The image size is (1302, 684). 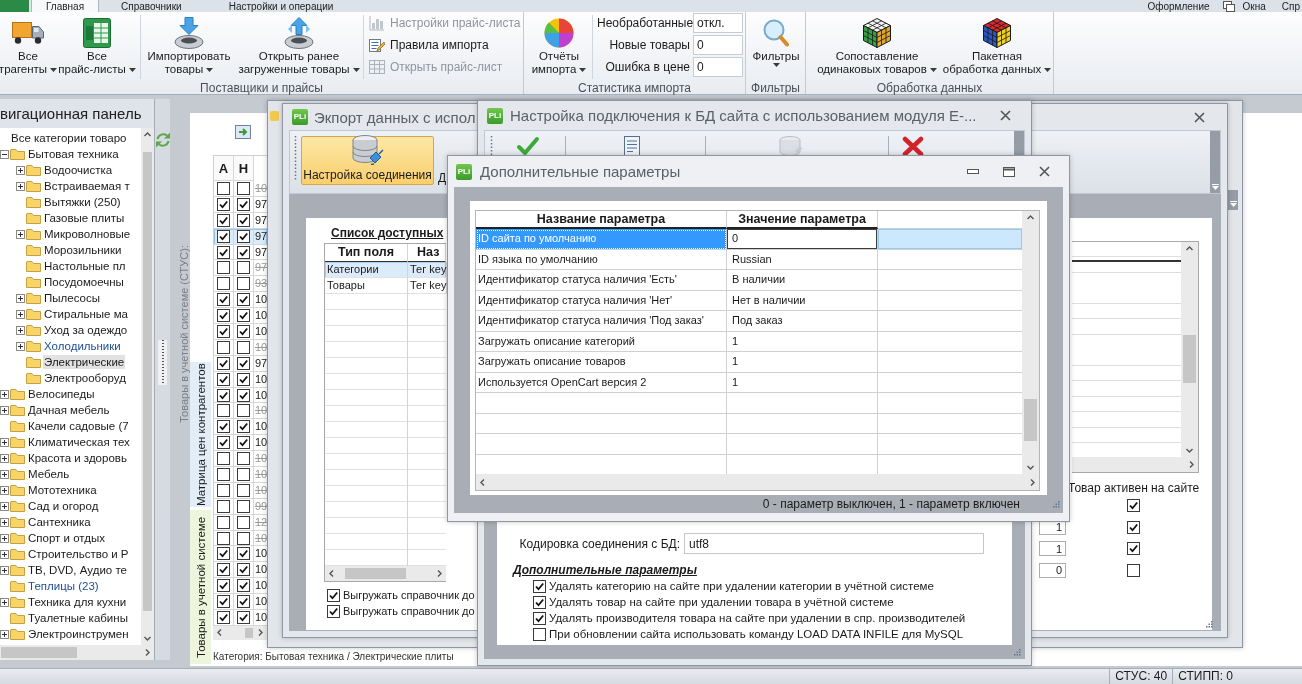 What do you see at coordinates (86, 314) in the screenshot?
I see `tree-item: Стиральные ма` at bounding box center [86, 314].